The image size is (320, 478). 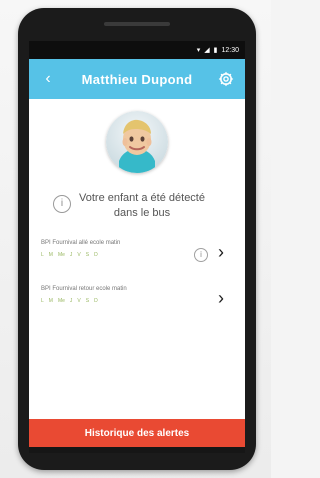 I want to click on detection-alert: i Votre enfant a été détecté dans le bus, so click(x=138, y=206).